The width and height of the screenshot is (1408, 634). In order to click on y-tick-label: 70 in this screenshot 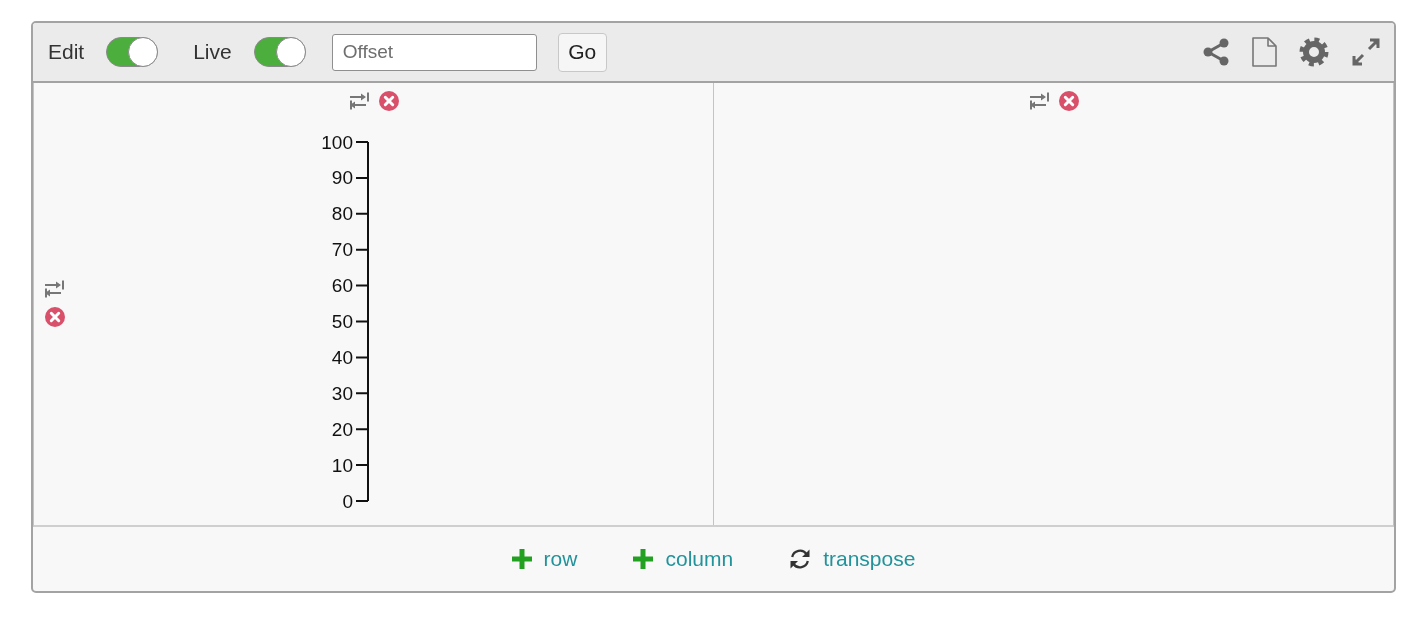, I will do `click(342, 250)`.